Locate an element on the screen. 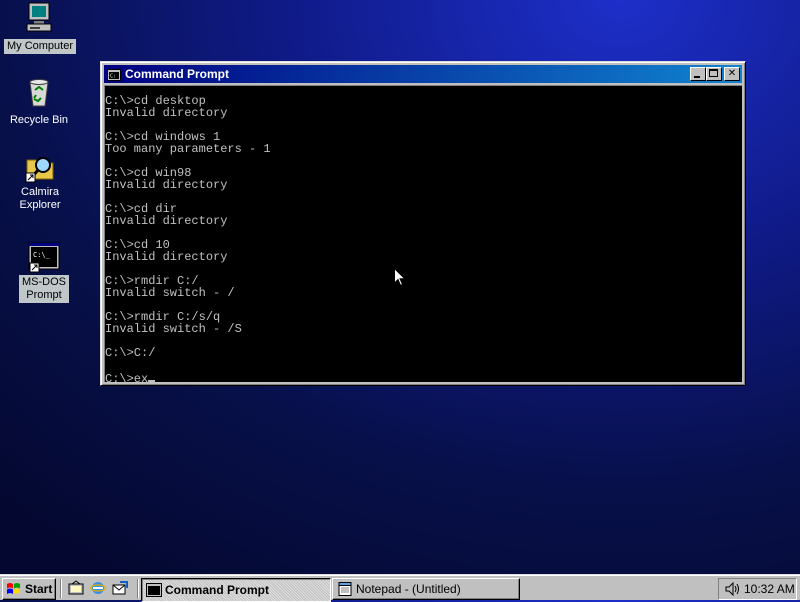 This screenshot has height=602, width=800. text-cursor is located at coordinates (152, 376).